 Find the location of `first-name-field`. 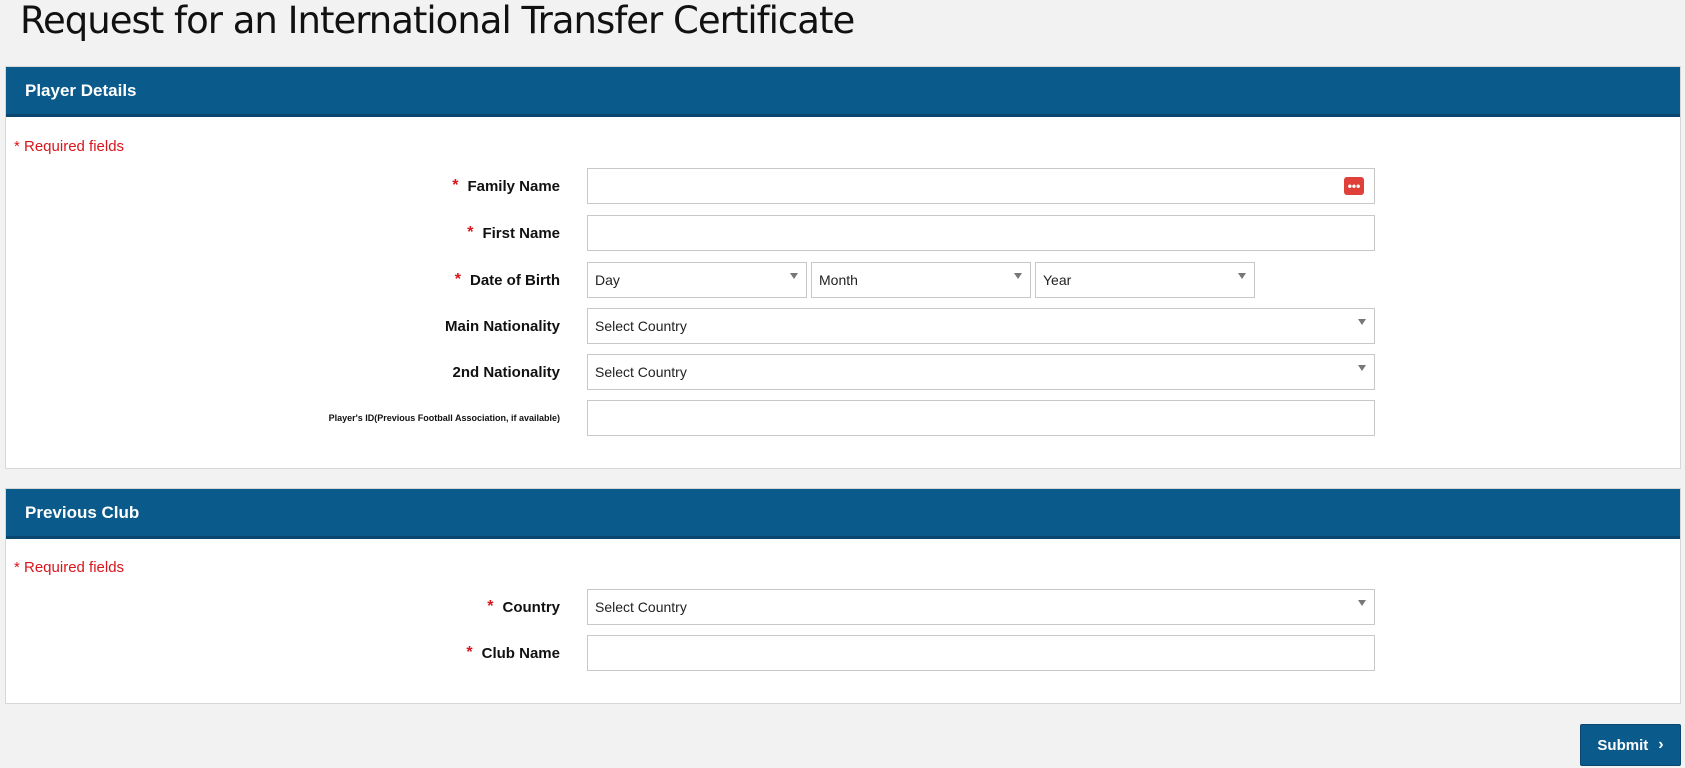

first-name-field is located at coordinates (981, 233).